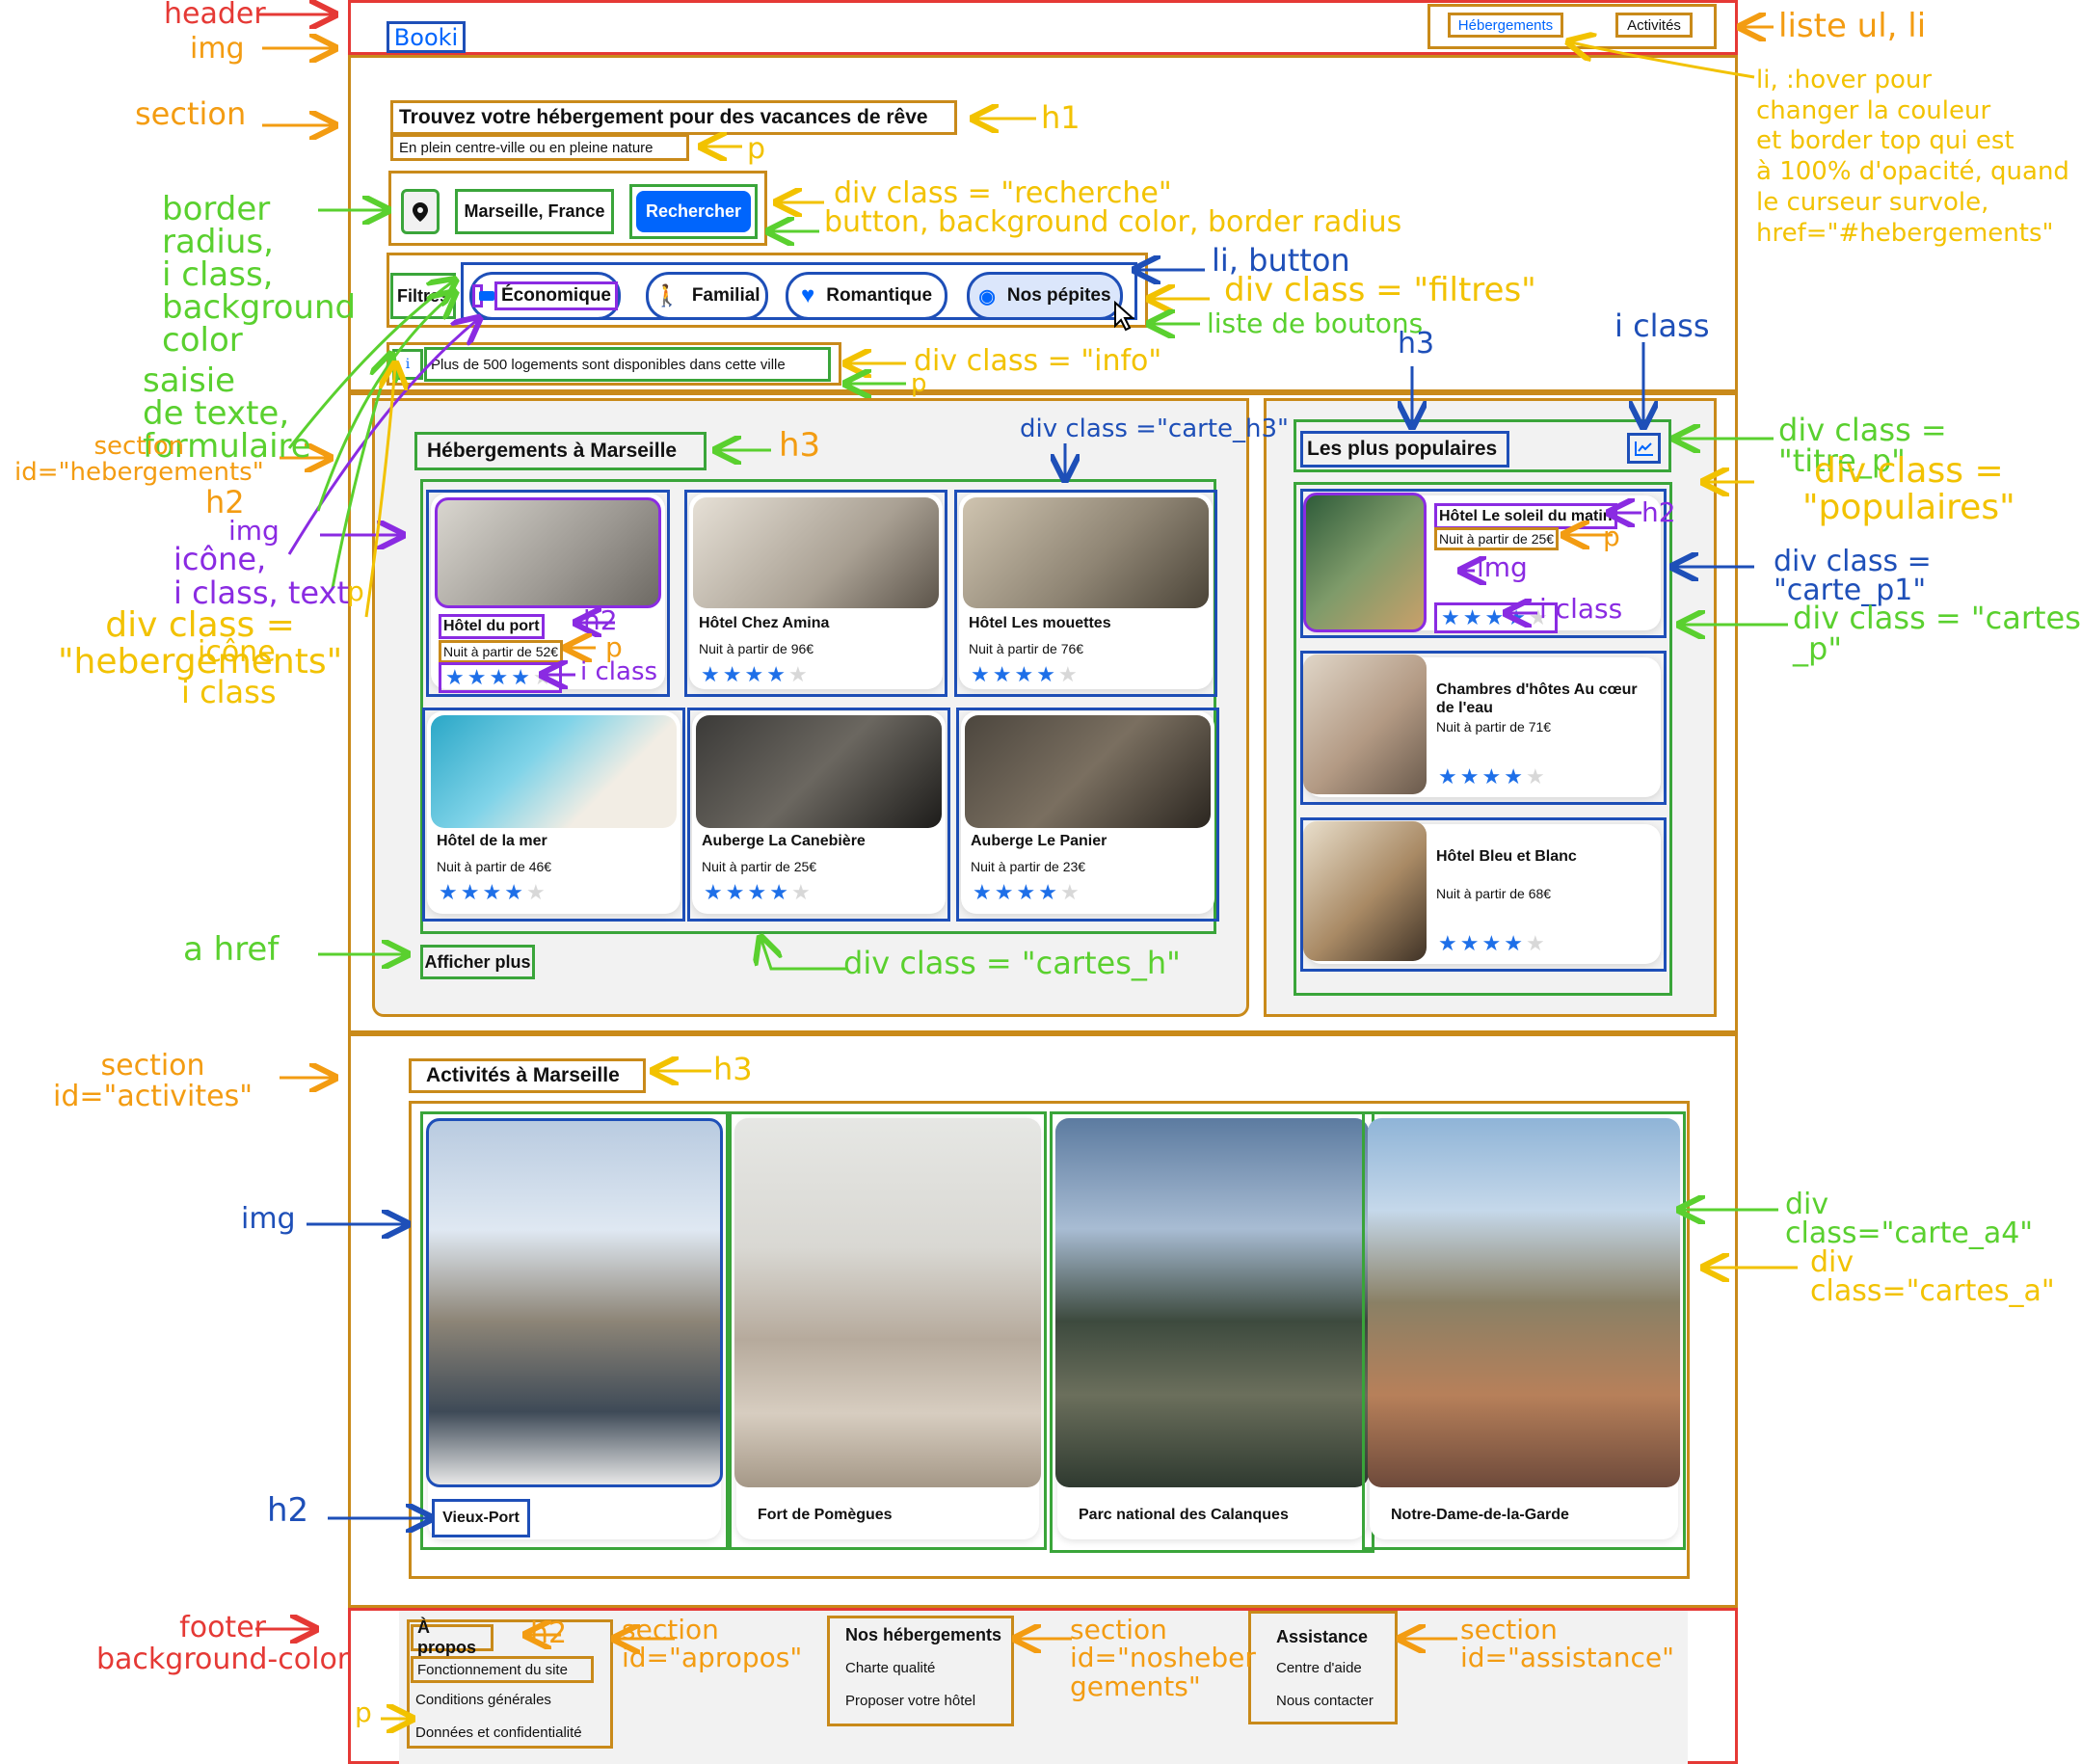 Image resolution: width=2081 pixels, height=1764 pixels. What do you see at coordinates (237, 652) in the screenshot?
I see `ann-icone2: icône` at bounding box center [237, 652].